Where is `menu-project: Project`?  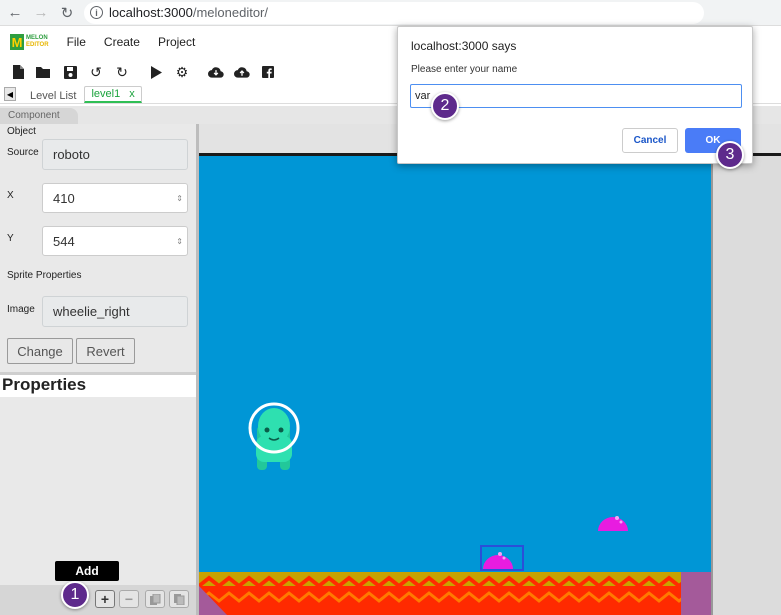
menu-project: Project is located at coordinates (176, 42).